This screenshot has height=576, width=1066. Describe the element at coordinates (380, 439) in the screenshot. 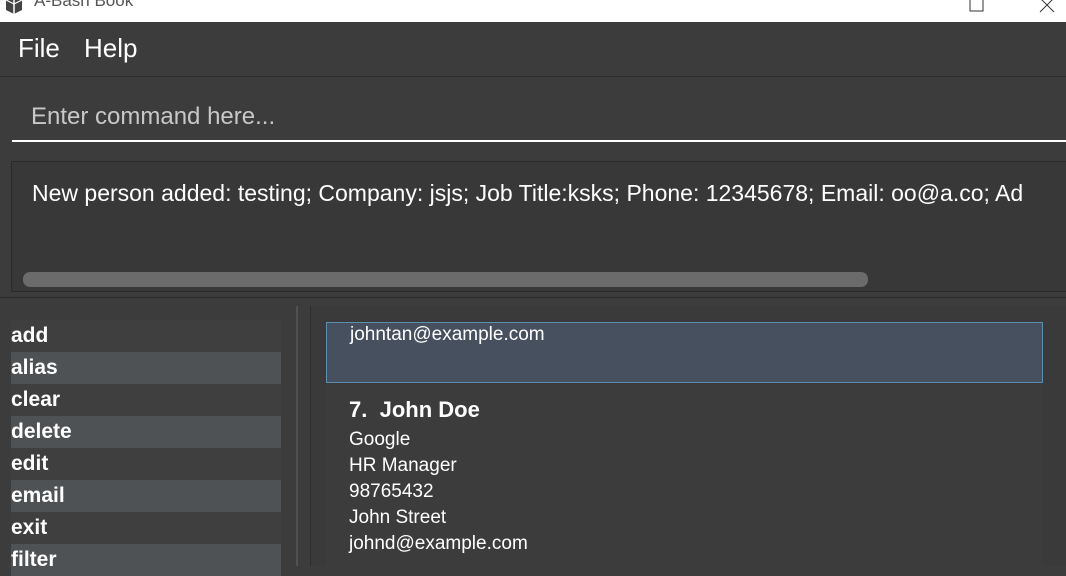

I see `person-company: Google` at that location.